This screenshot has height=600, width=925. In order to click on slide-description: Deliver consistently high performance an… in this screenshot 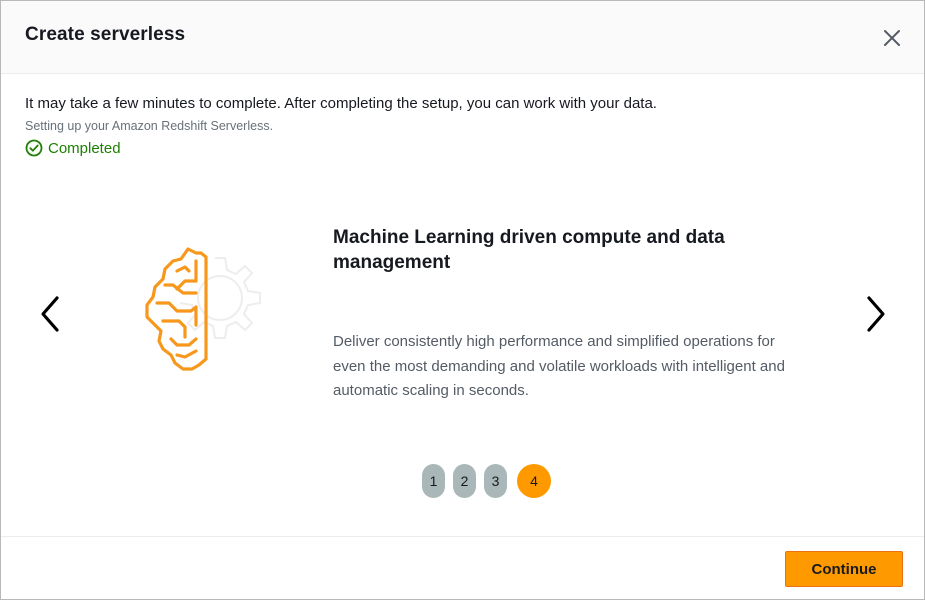, I will do `click(559, 366)`.